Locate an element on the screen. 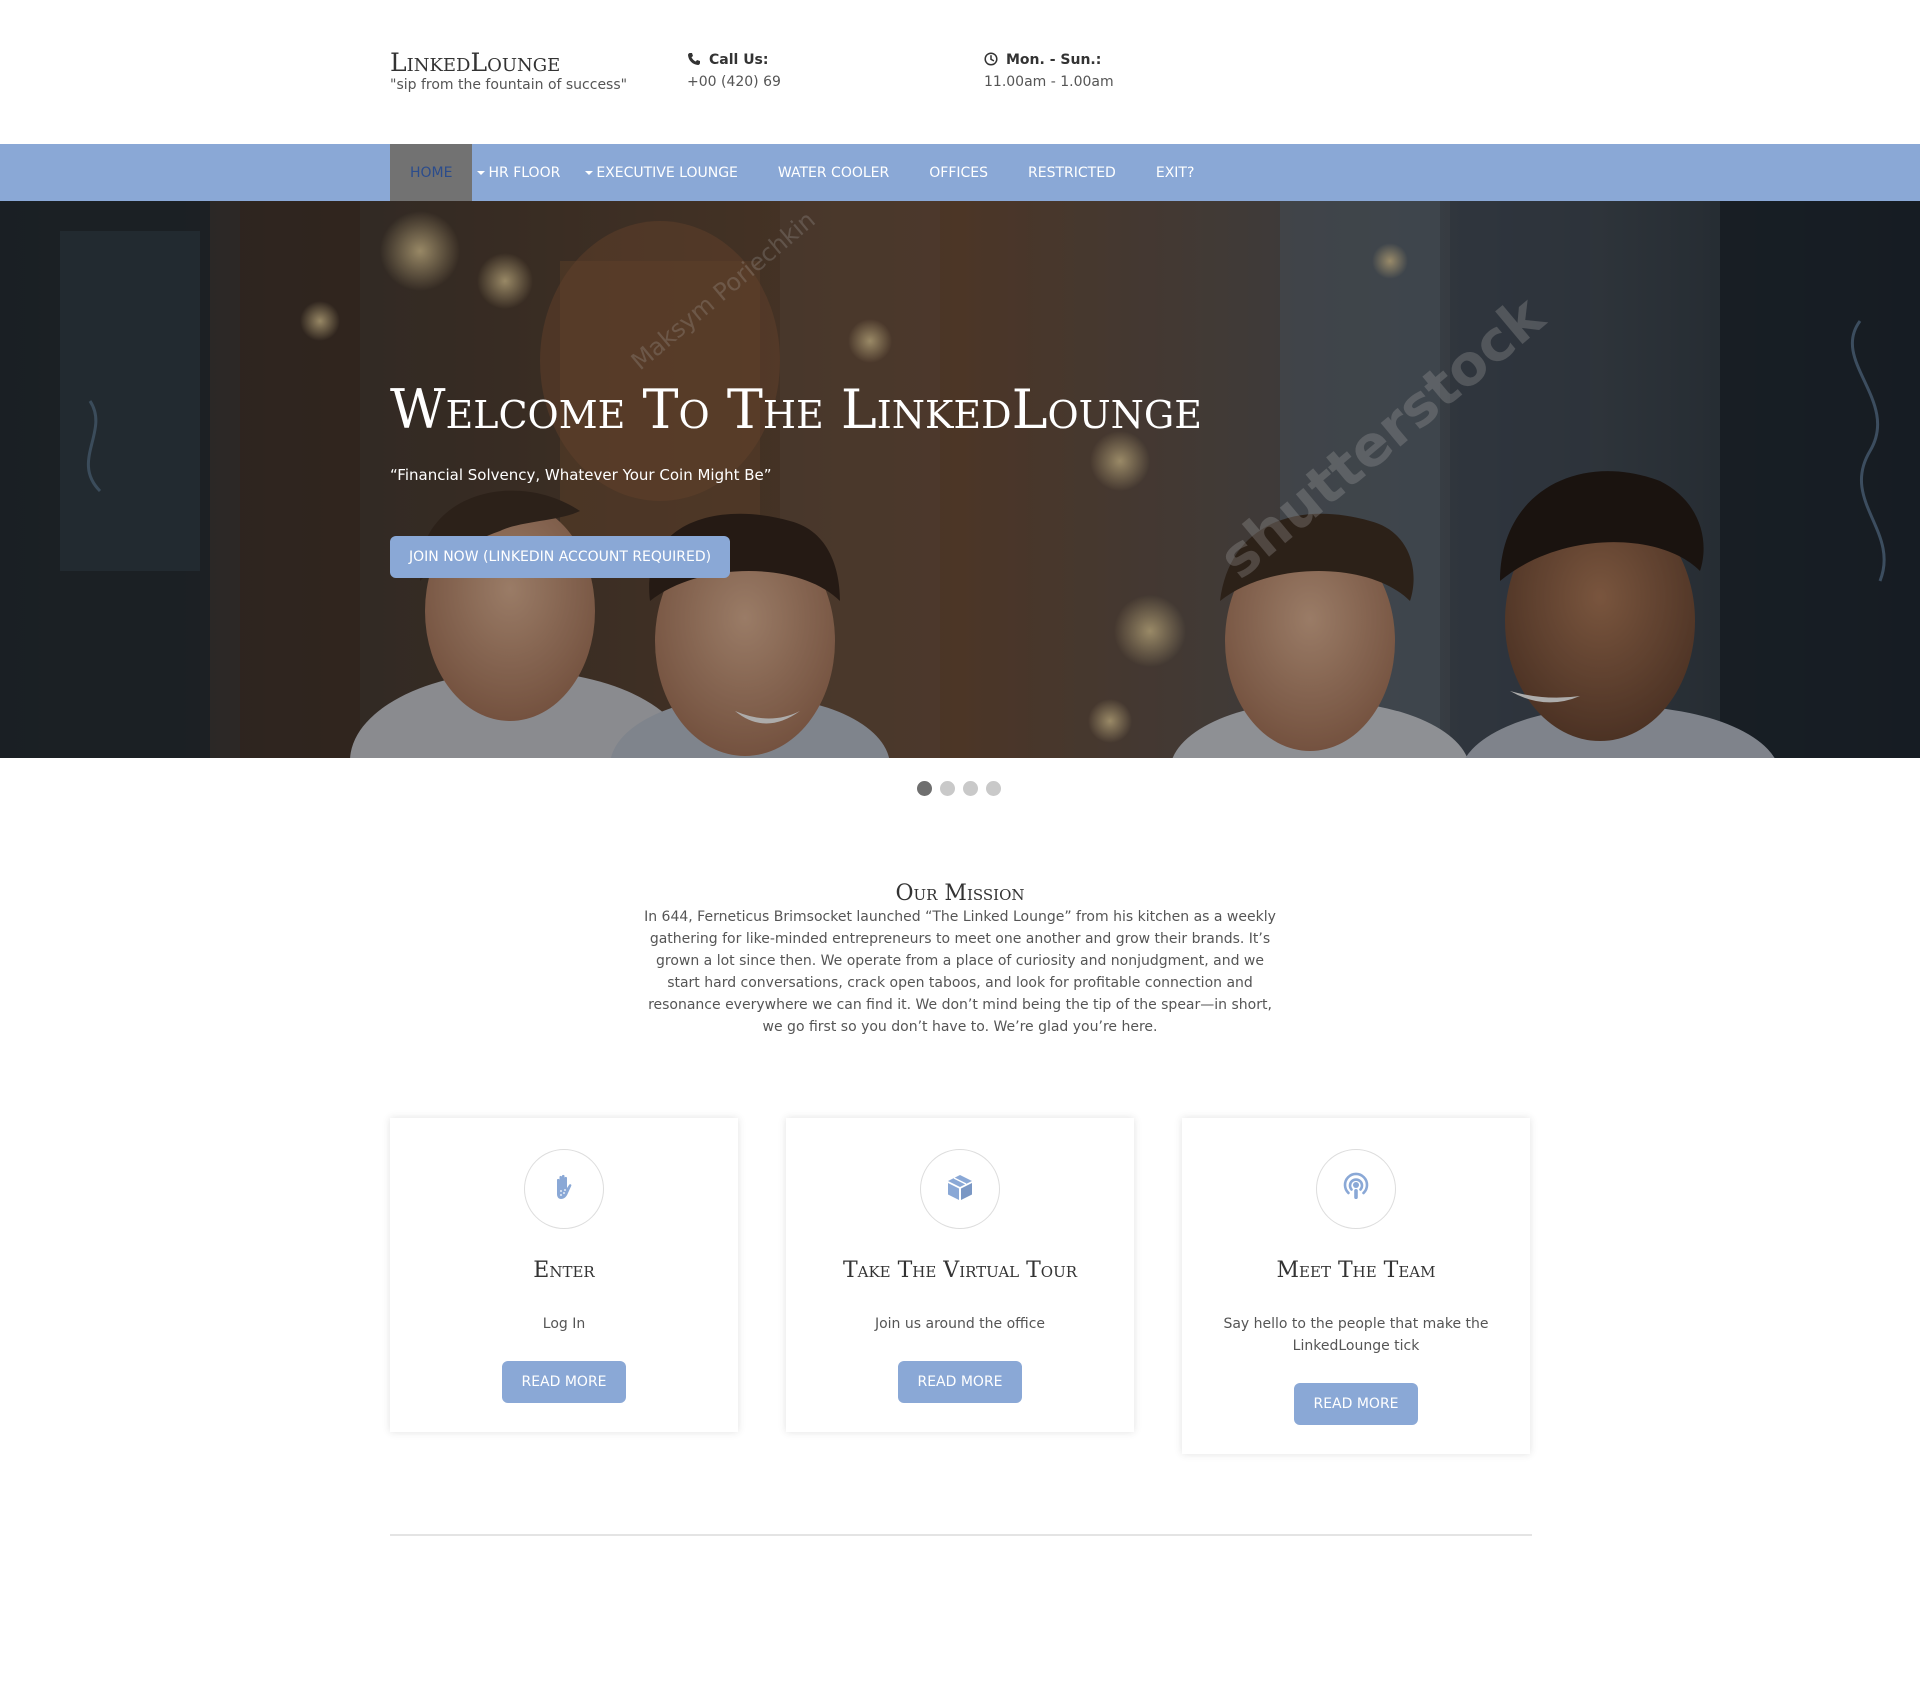  nav-item-label: Water Cooler is located at coordinates (833, 172).